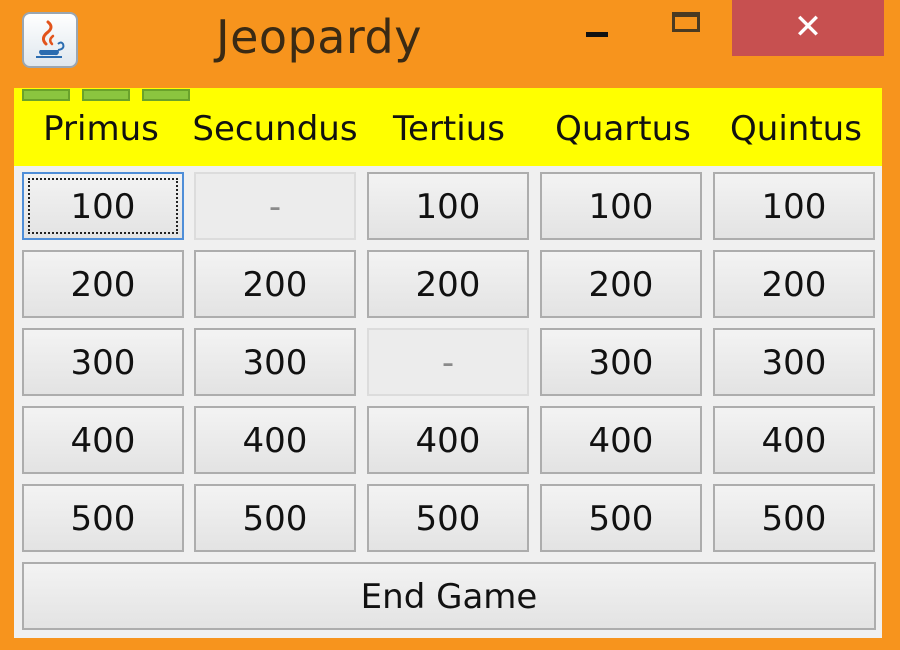 This screenshot has height=650, width=900. Describe the element at coordinates (796, 129) in the screenshot. I see `category-header: Quintus` at that location.